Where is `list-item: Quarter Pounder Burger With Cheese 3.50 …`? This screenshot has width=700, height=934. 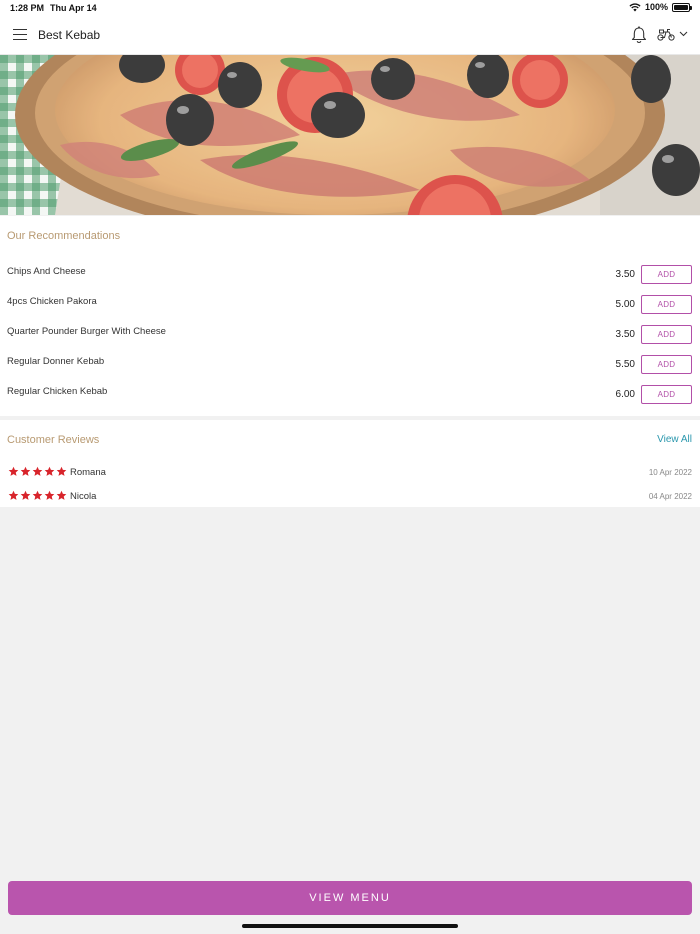
list-item: Quarter Pounder Burger With Cheese 3.50 … is located at coordinates (350, 336).